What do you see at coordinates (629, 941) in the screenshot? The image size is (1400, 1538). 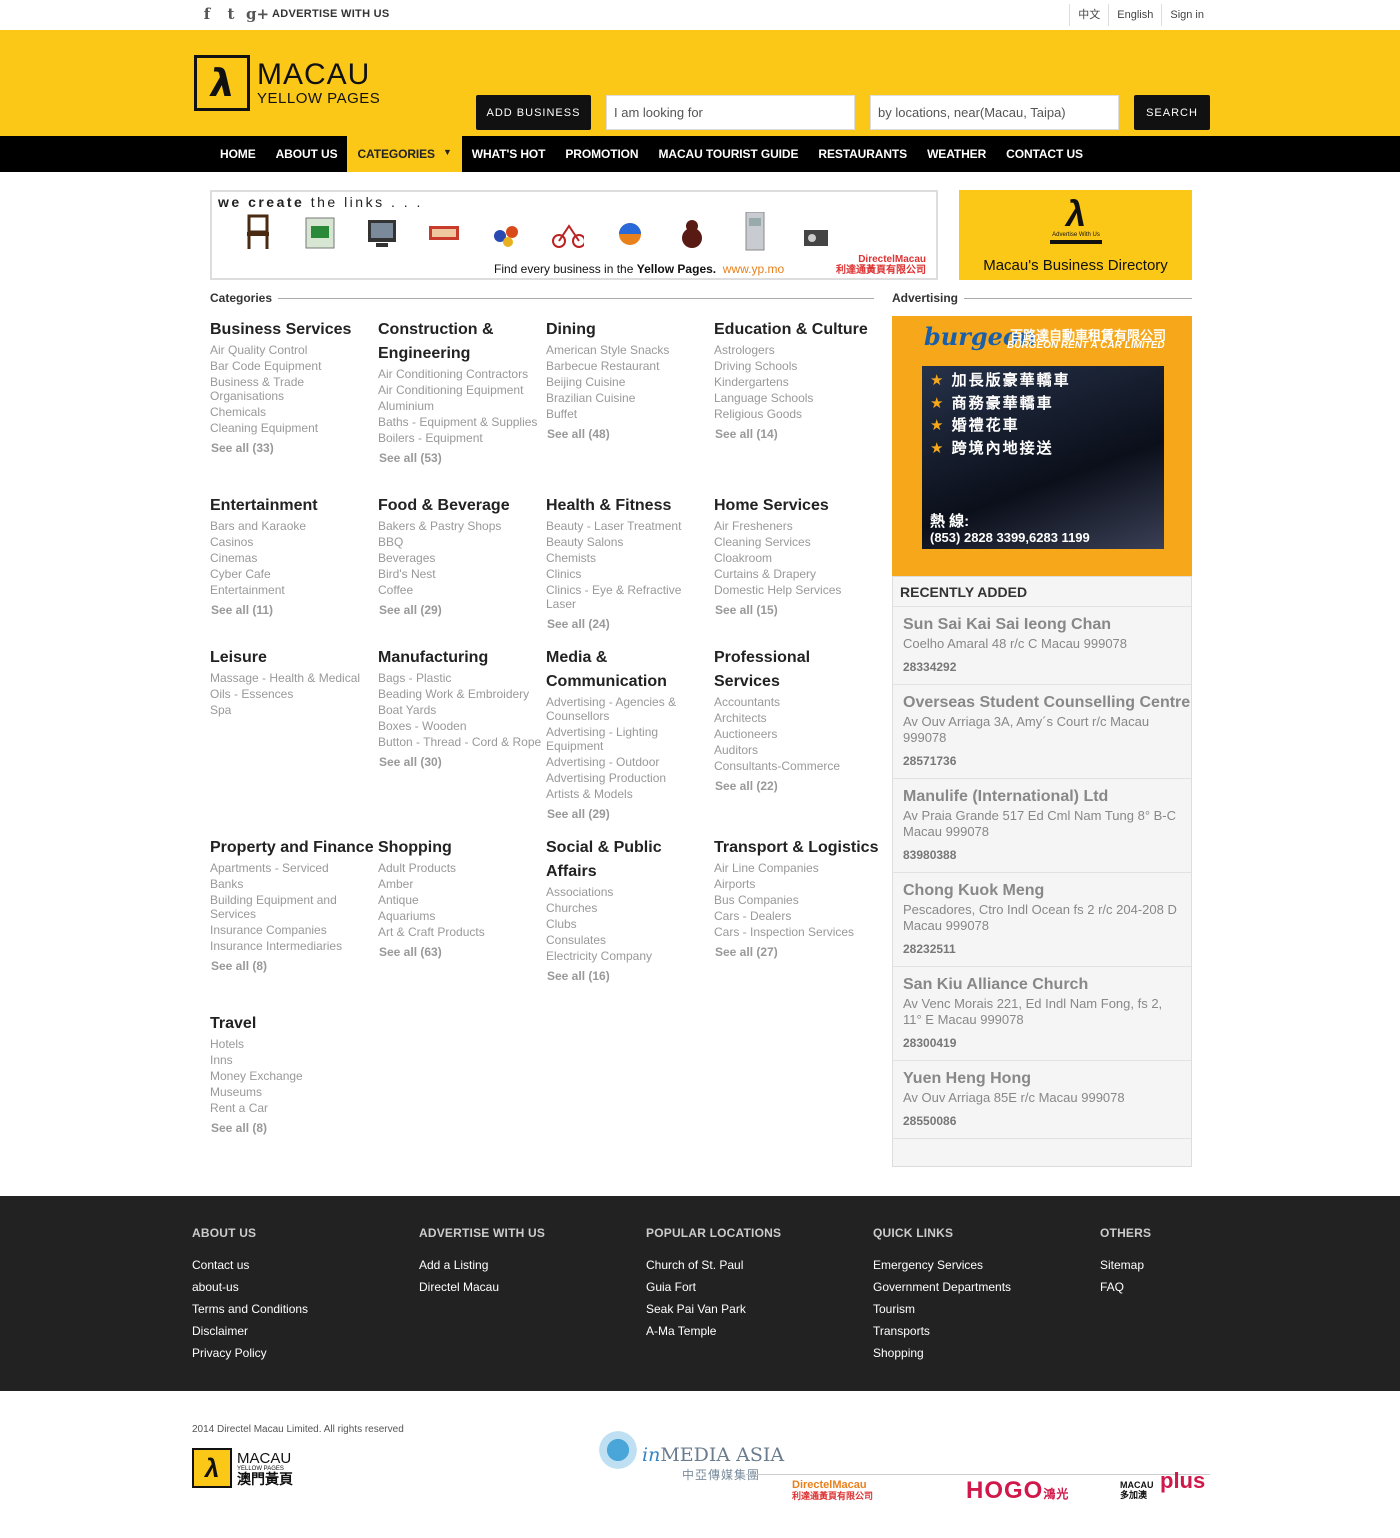 I see `subcategory-link: Consulates` at bounding box center [629, 941].